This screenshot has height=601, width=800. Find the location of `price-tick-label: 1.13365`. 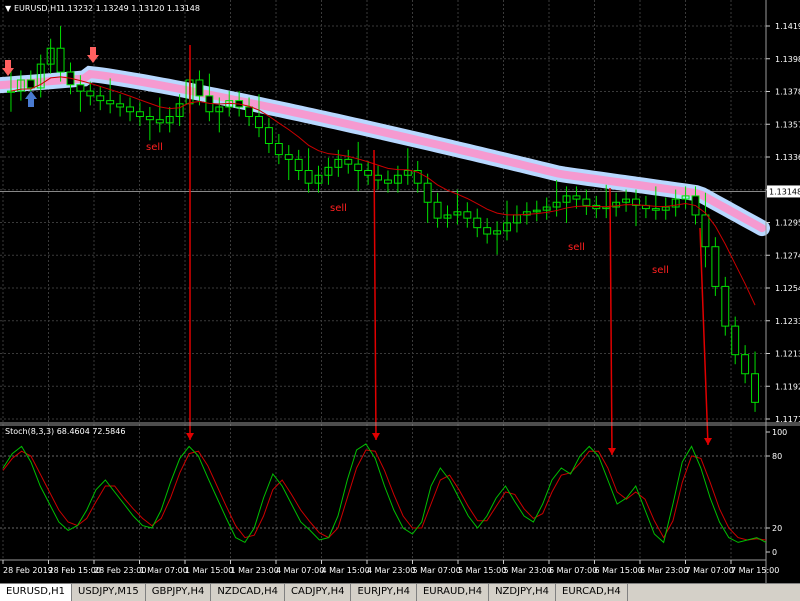

price-tick-label: 1.13365 is located at coordinates (787, 157).